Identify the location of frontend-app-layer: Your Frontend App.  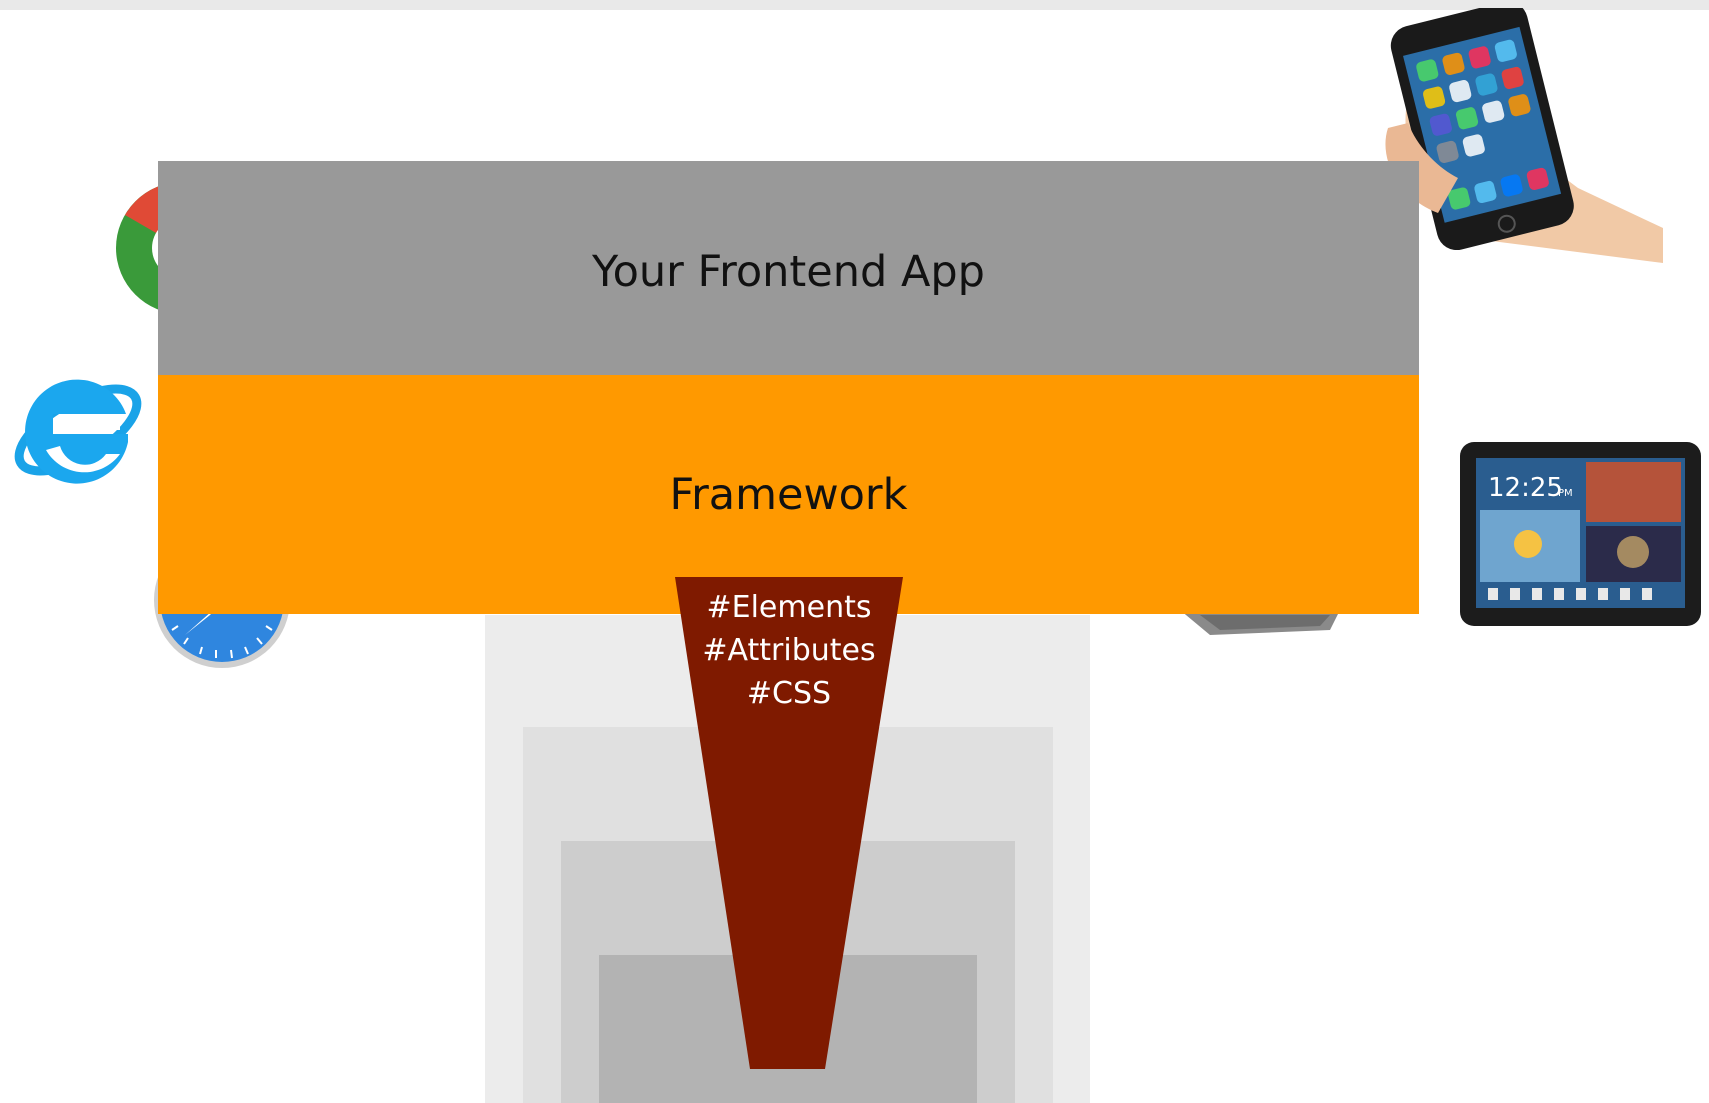
(788, 268).